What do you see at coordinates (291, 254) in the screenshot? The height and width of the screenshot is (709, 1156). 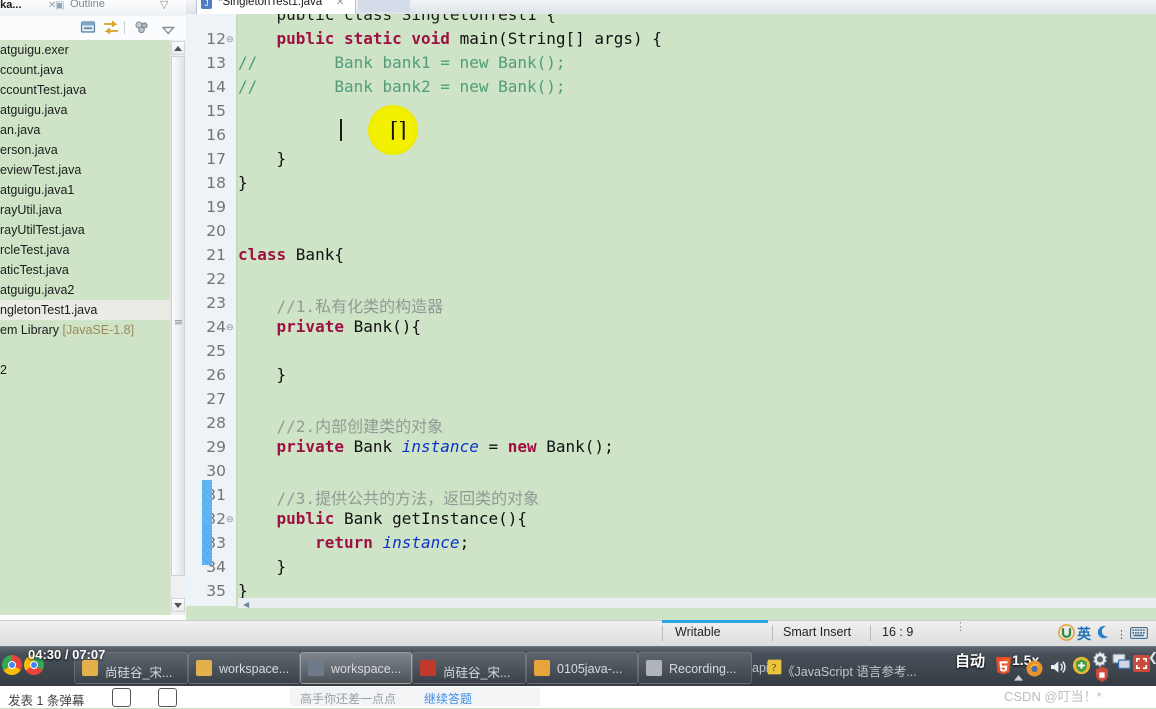 I see `code-line: class Bank{` at bounding box center [291, 254].